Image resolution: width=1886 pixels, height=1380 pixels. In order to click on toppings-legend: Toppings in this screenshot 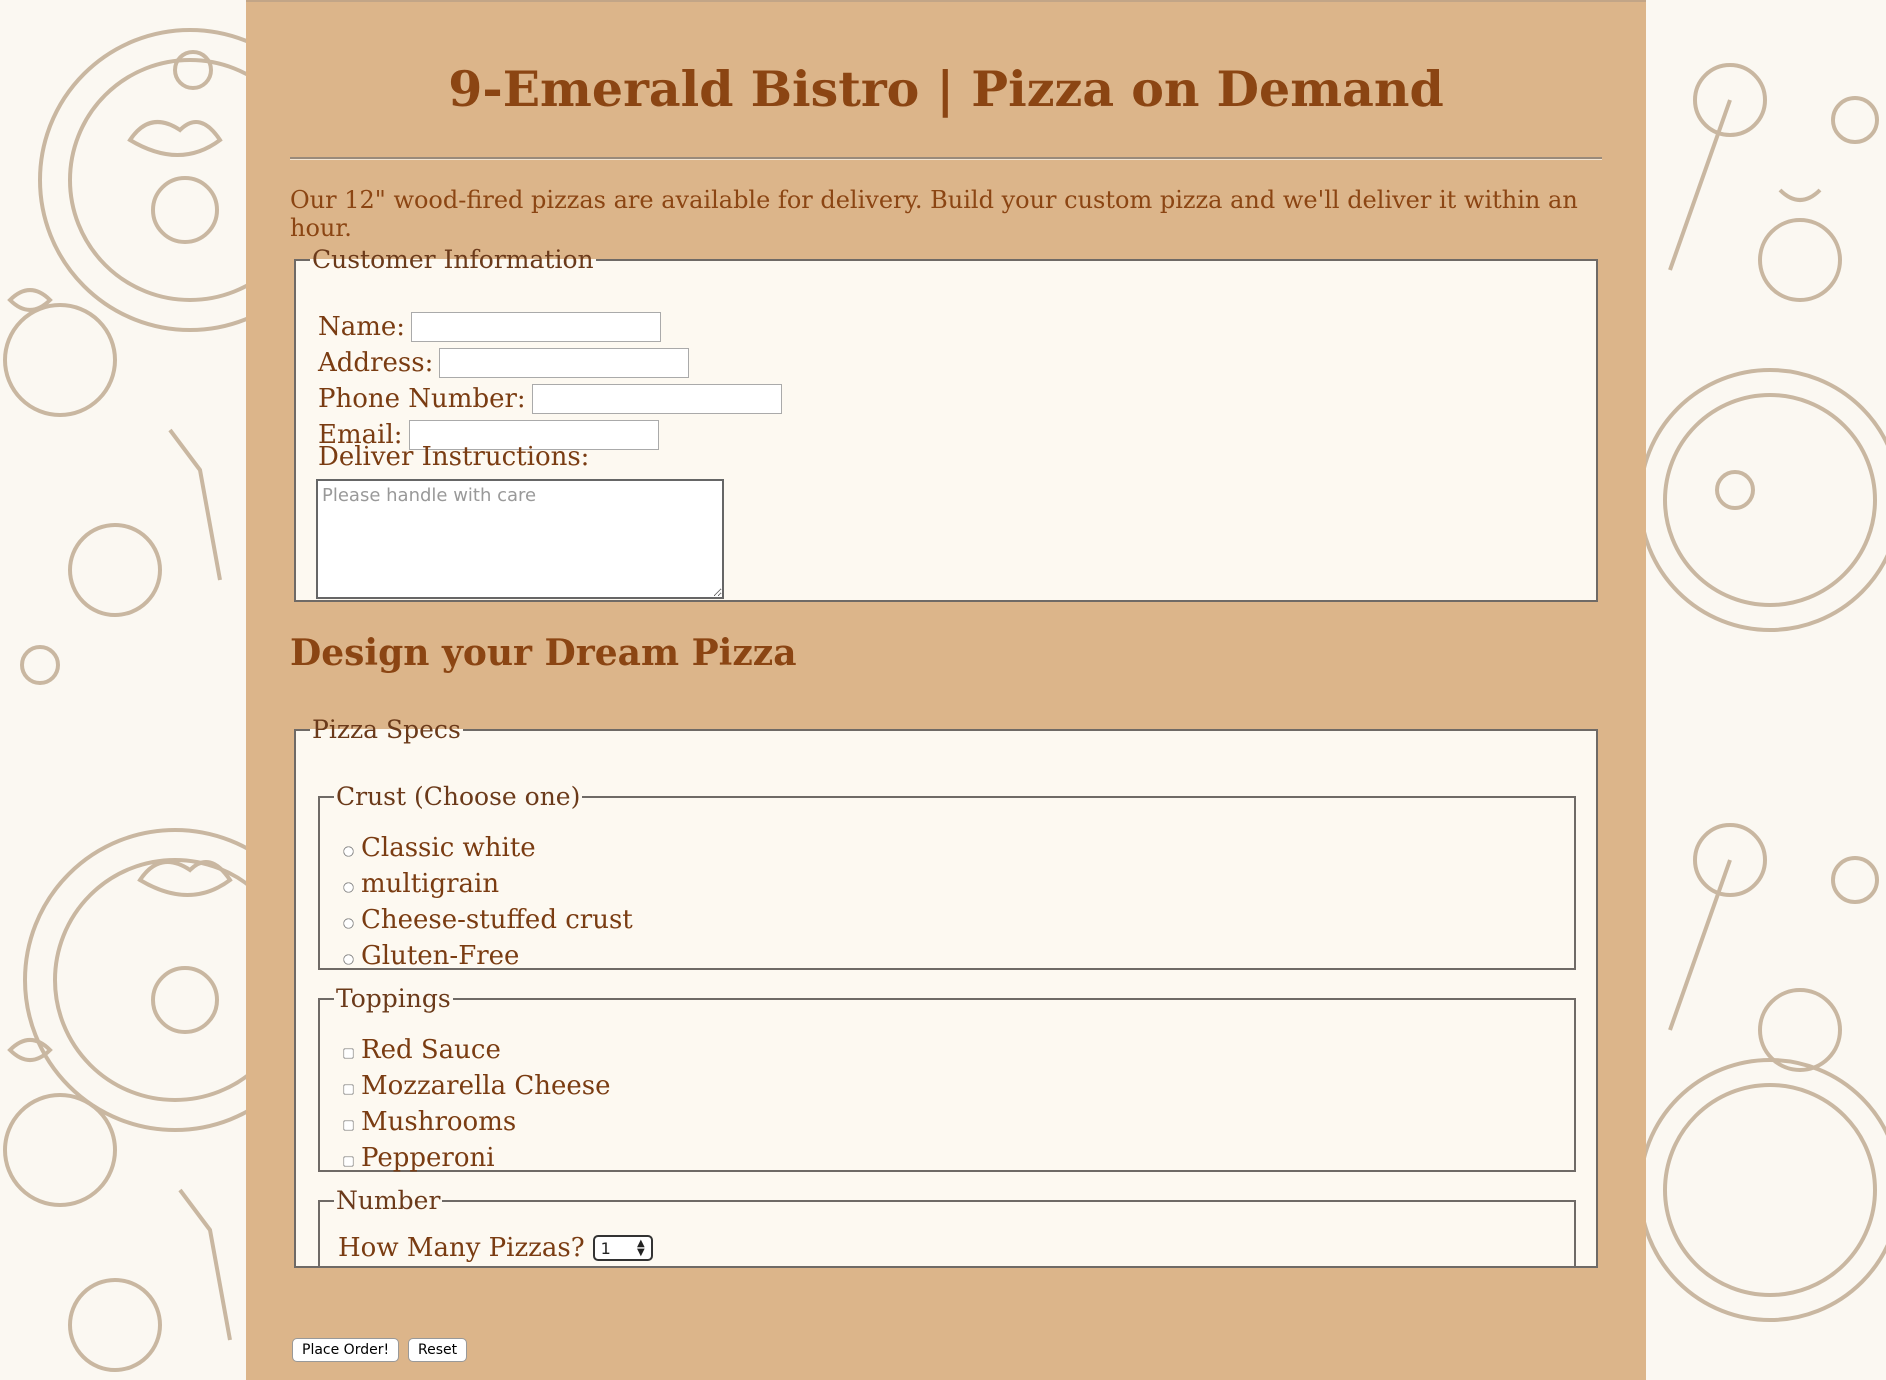, I will do `click(393, 998)`.